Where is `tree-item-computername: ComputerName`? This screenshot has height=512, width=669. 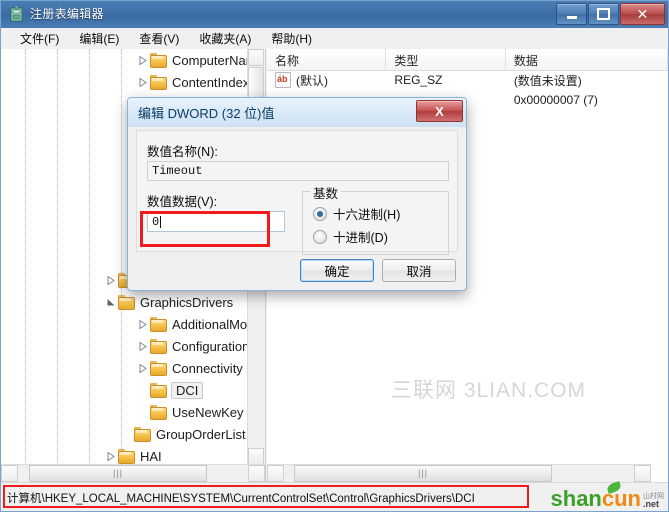 tree-item-computername: ComputerName is located at coordinates (124, 60).